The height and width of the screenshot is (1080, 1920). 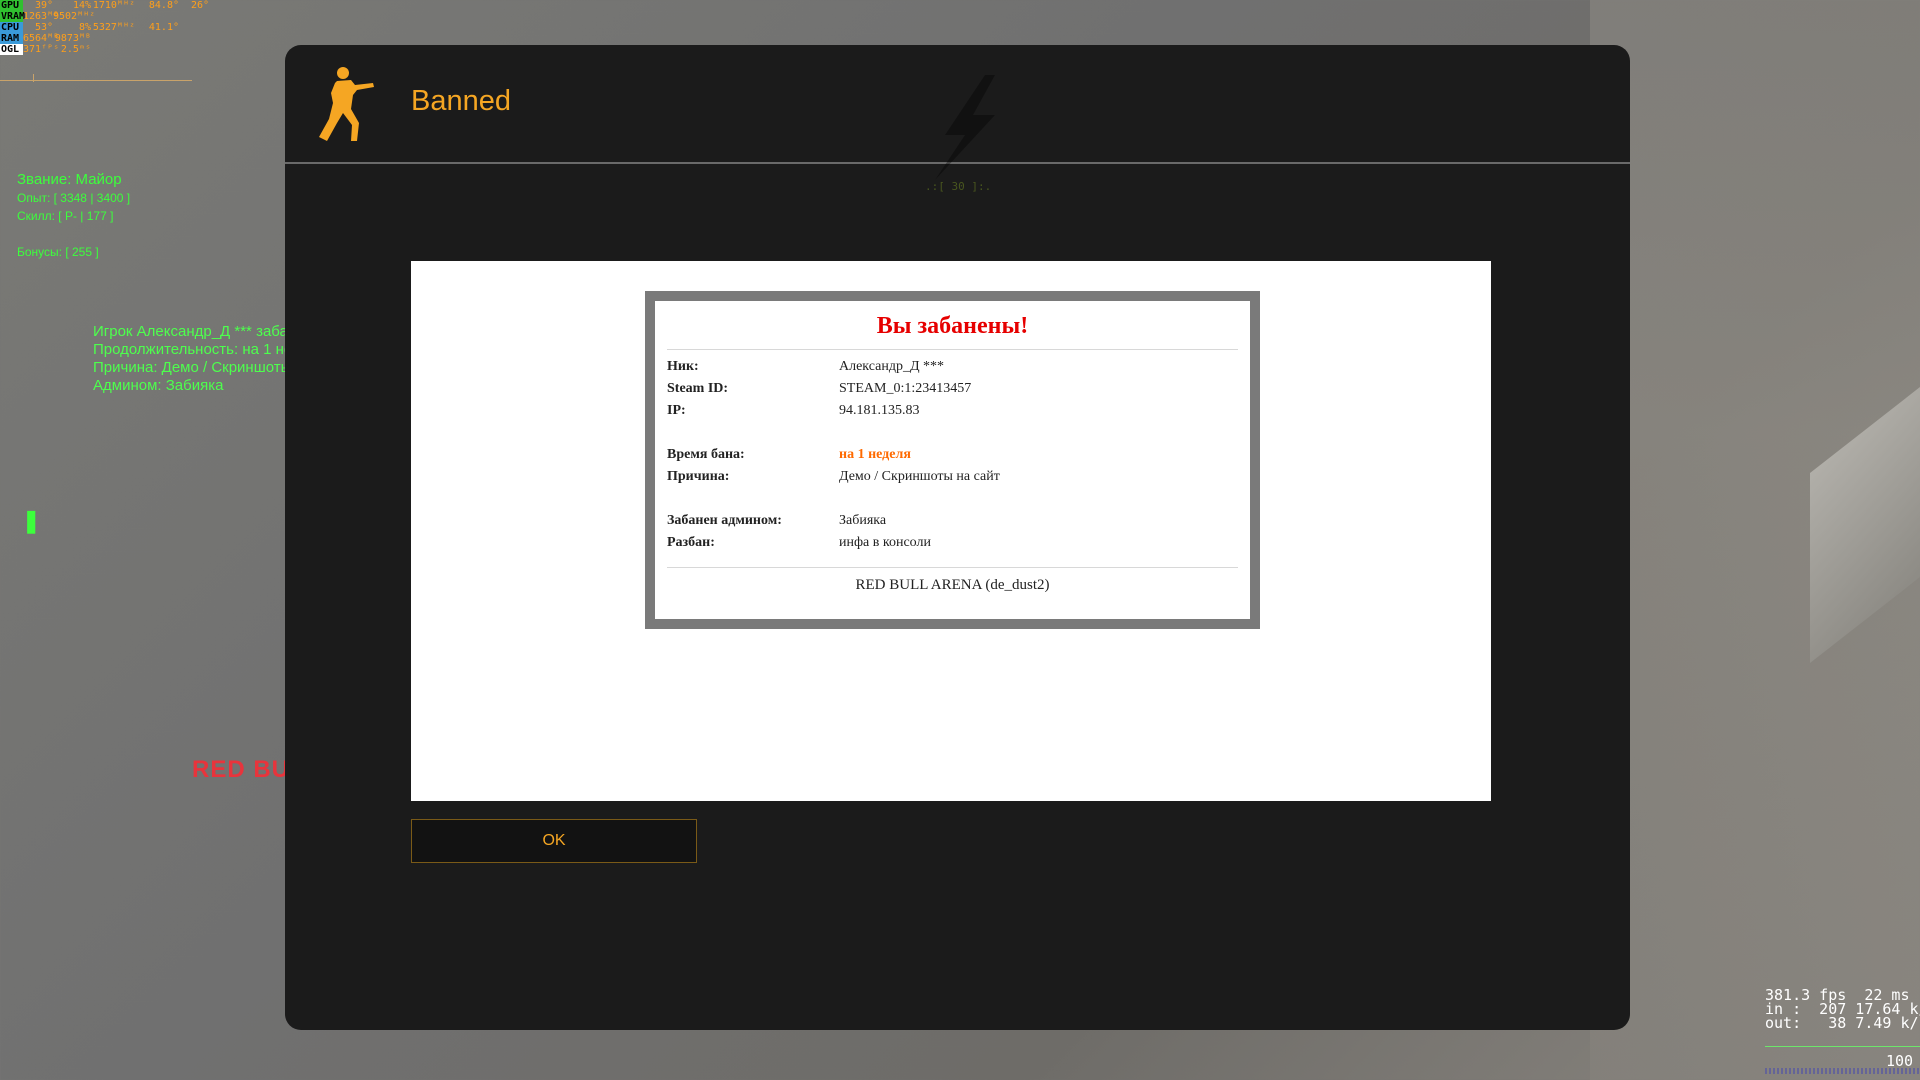 I want to click on ban-row-admin: Забанен админом: Забияка, so click(x=776, y=521).